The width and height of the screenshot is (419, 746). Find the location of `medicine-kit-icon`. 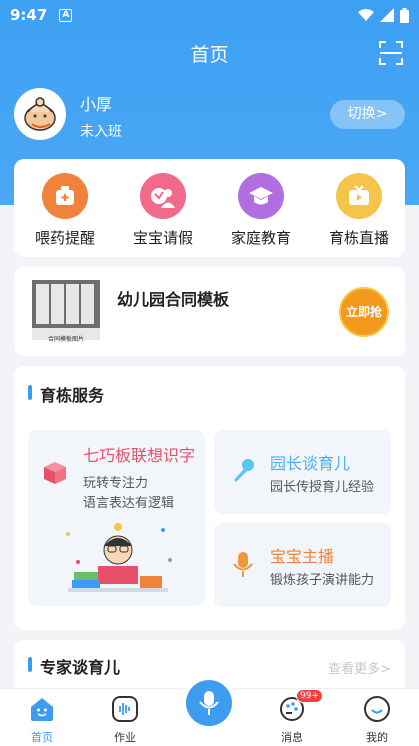

medicine-kit-icon is located at coordinates (65, 196).